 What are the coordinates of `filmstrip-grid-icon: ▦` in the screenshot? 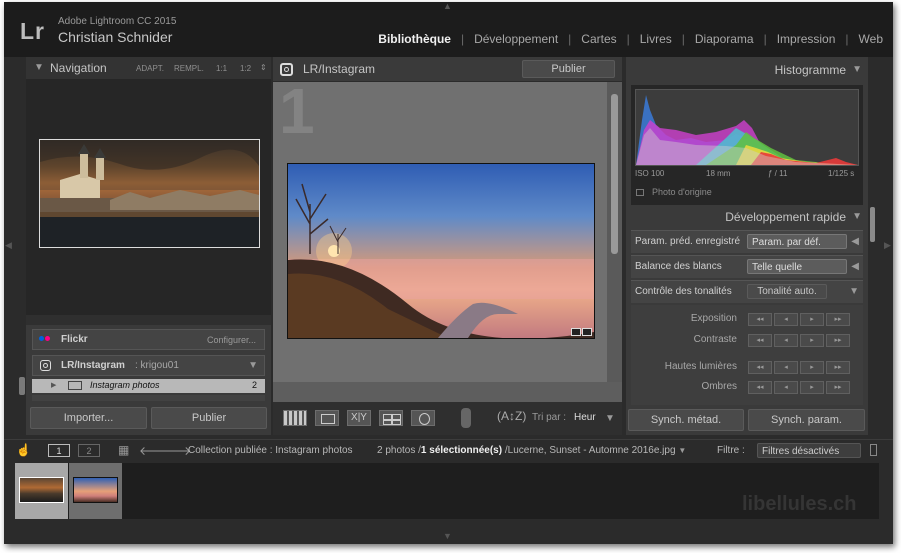 It's located at (123, 450).